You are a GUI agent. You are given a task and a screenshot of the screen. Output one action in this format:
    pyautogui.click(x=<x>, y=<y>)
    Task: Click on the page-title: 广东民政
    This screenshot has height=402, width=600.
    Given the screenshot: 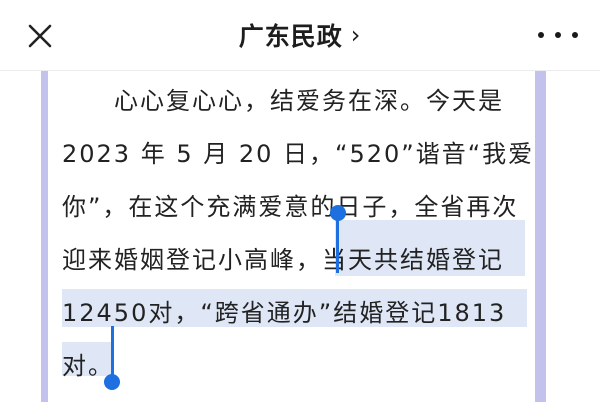 What is the action you would take?
    pyautogui.click(x=290, y=36)
    